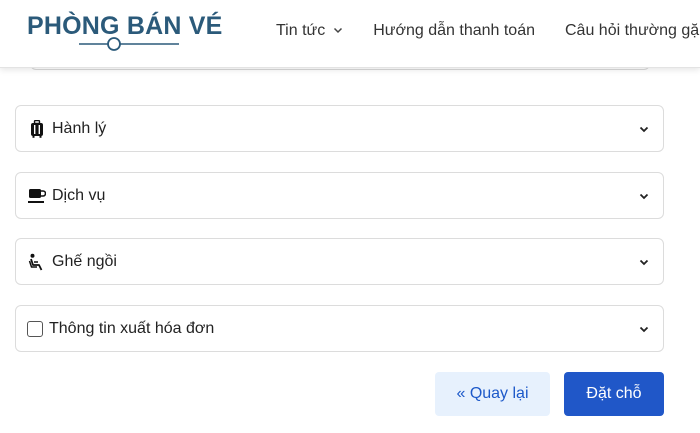 This screenshot has width=700, height=433. I want to click on seat-icon, so click(37, 262).